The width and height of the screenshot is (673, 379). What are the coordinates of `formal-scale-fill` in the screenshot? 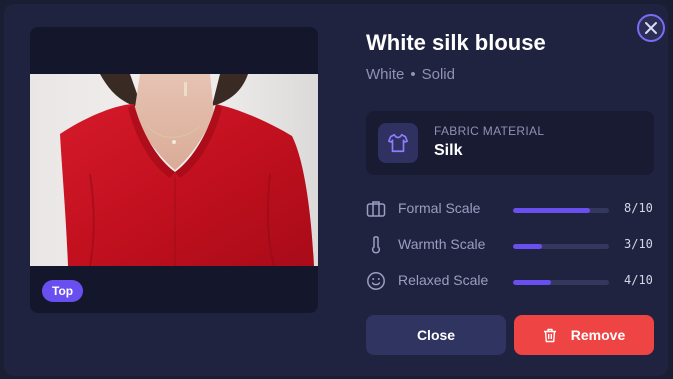 It's located at (551, 210).